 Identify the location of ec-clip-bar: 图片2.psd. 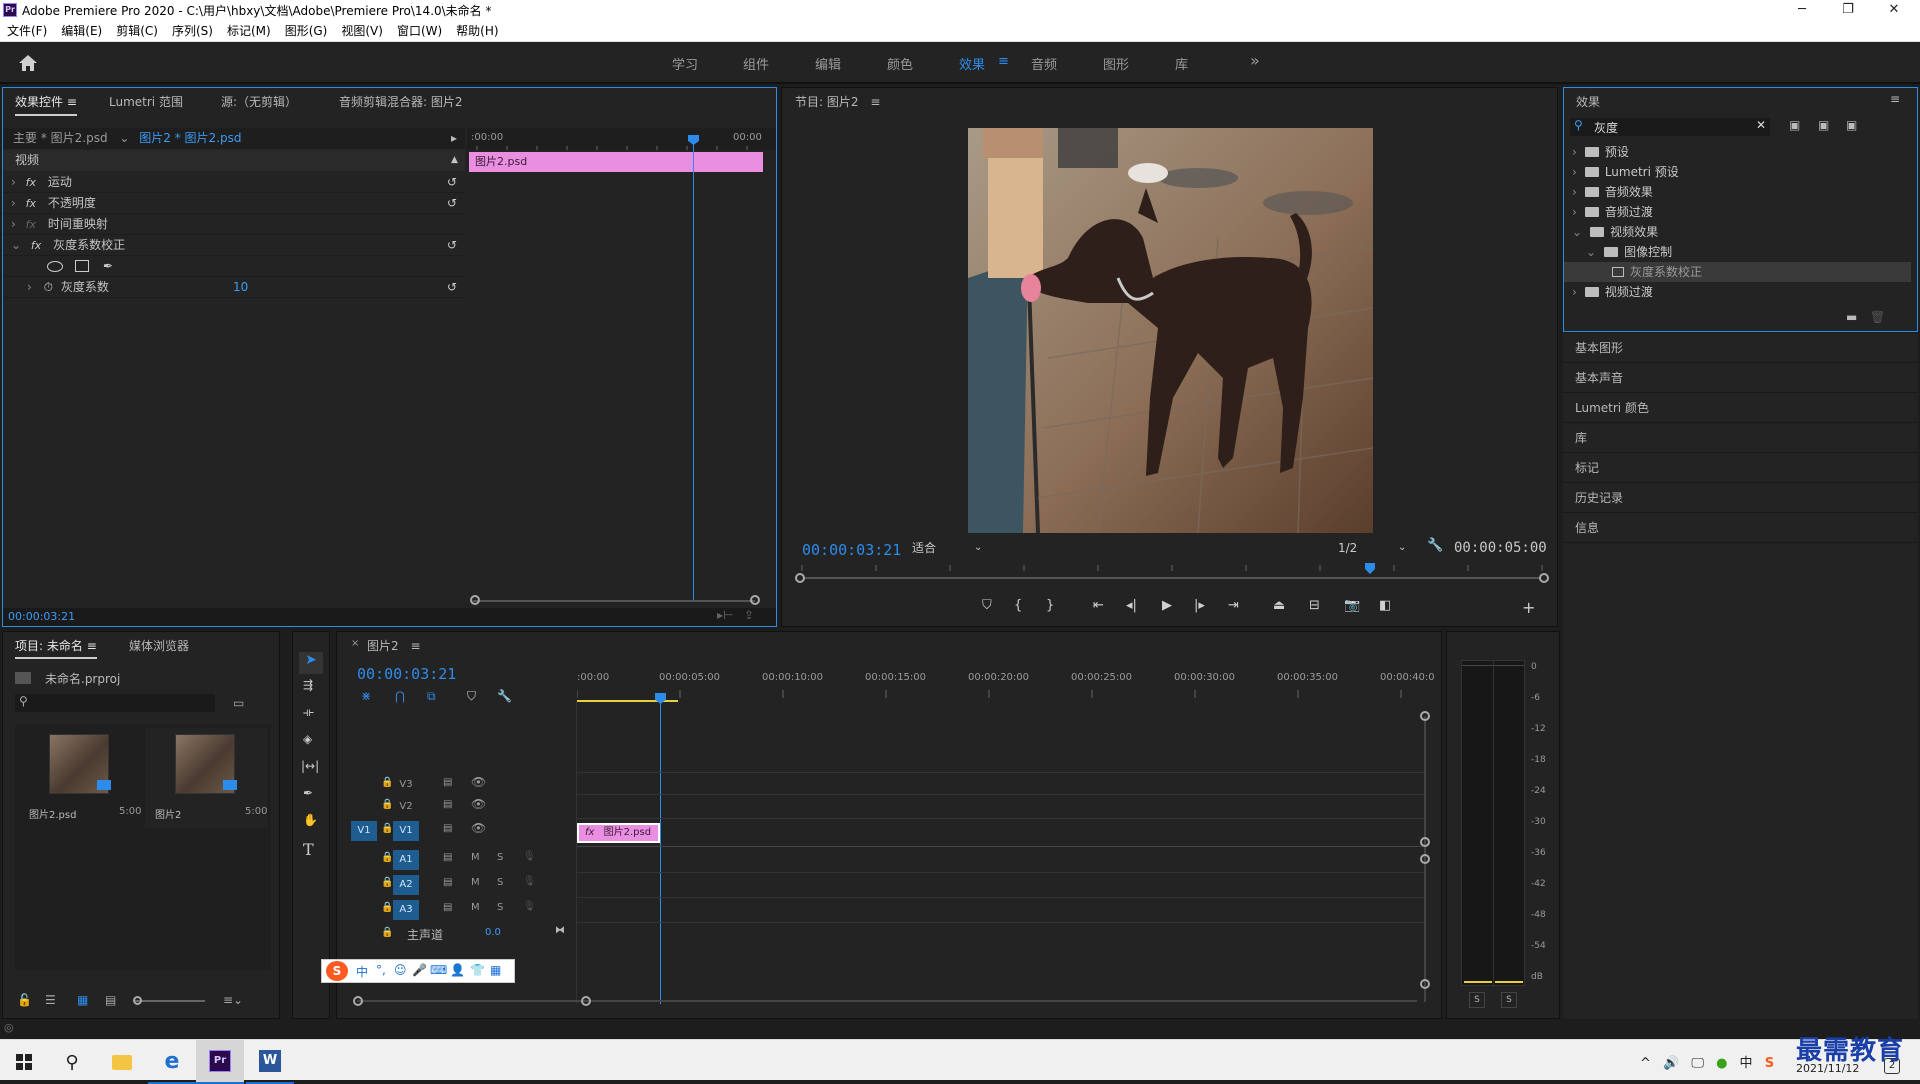
(616, 162).